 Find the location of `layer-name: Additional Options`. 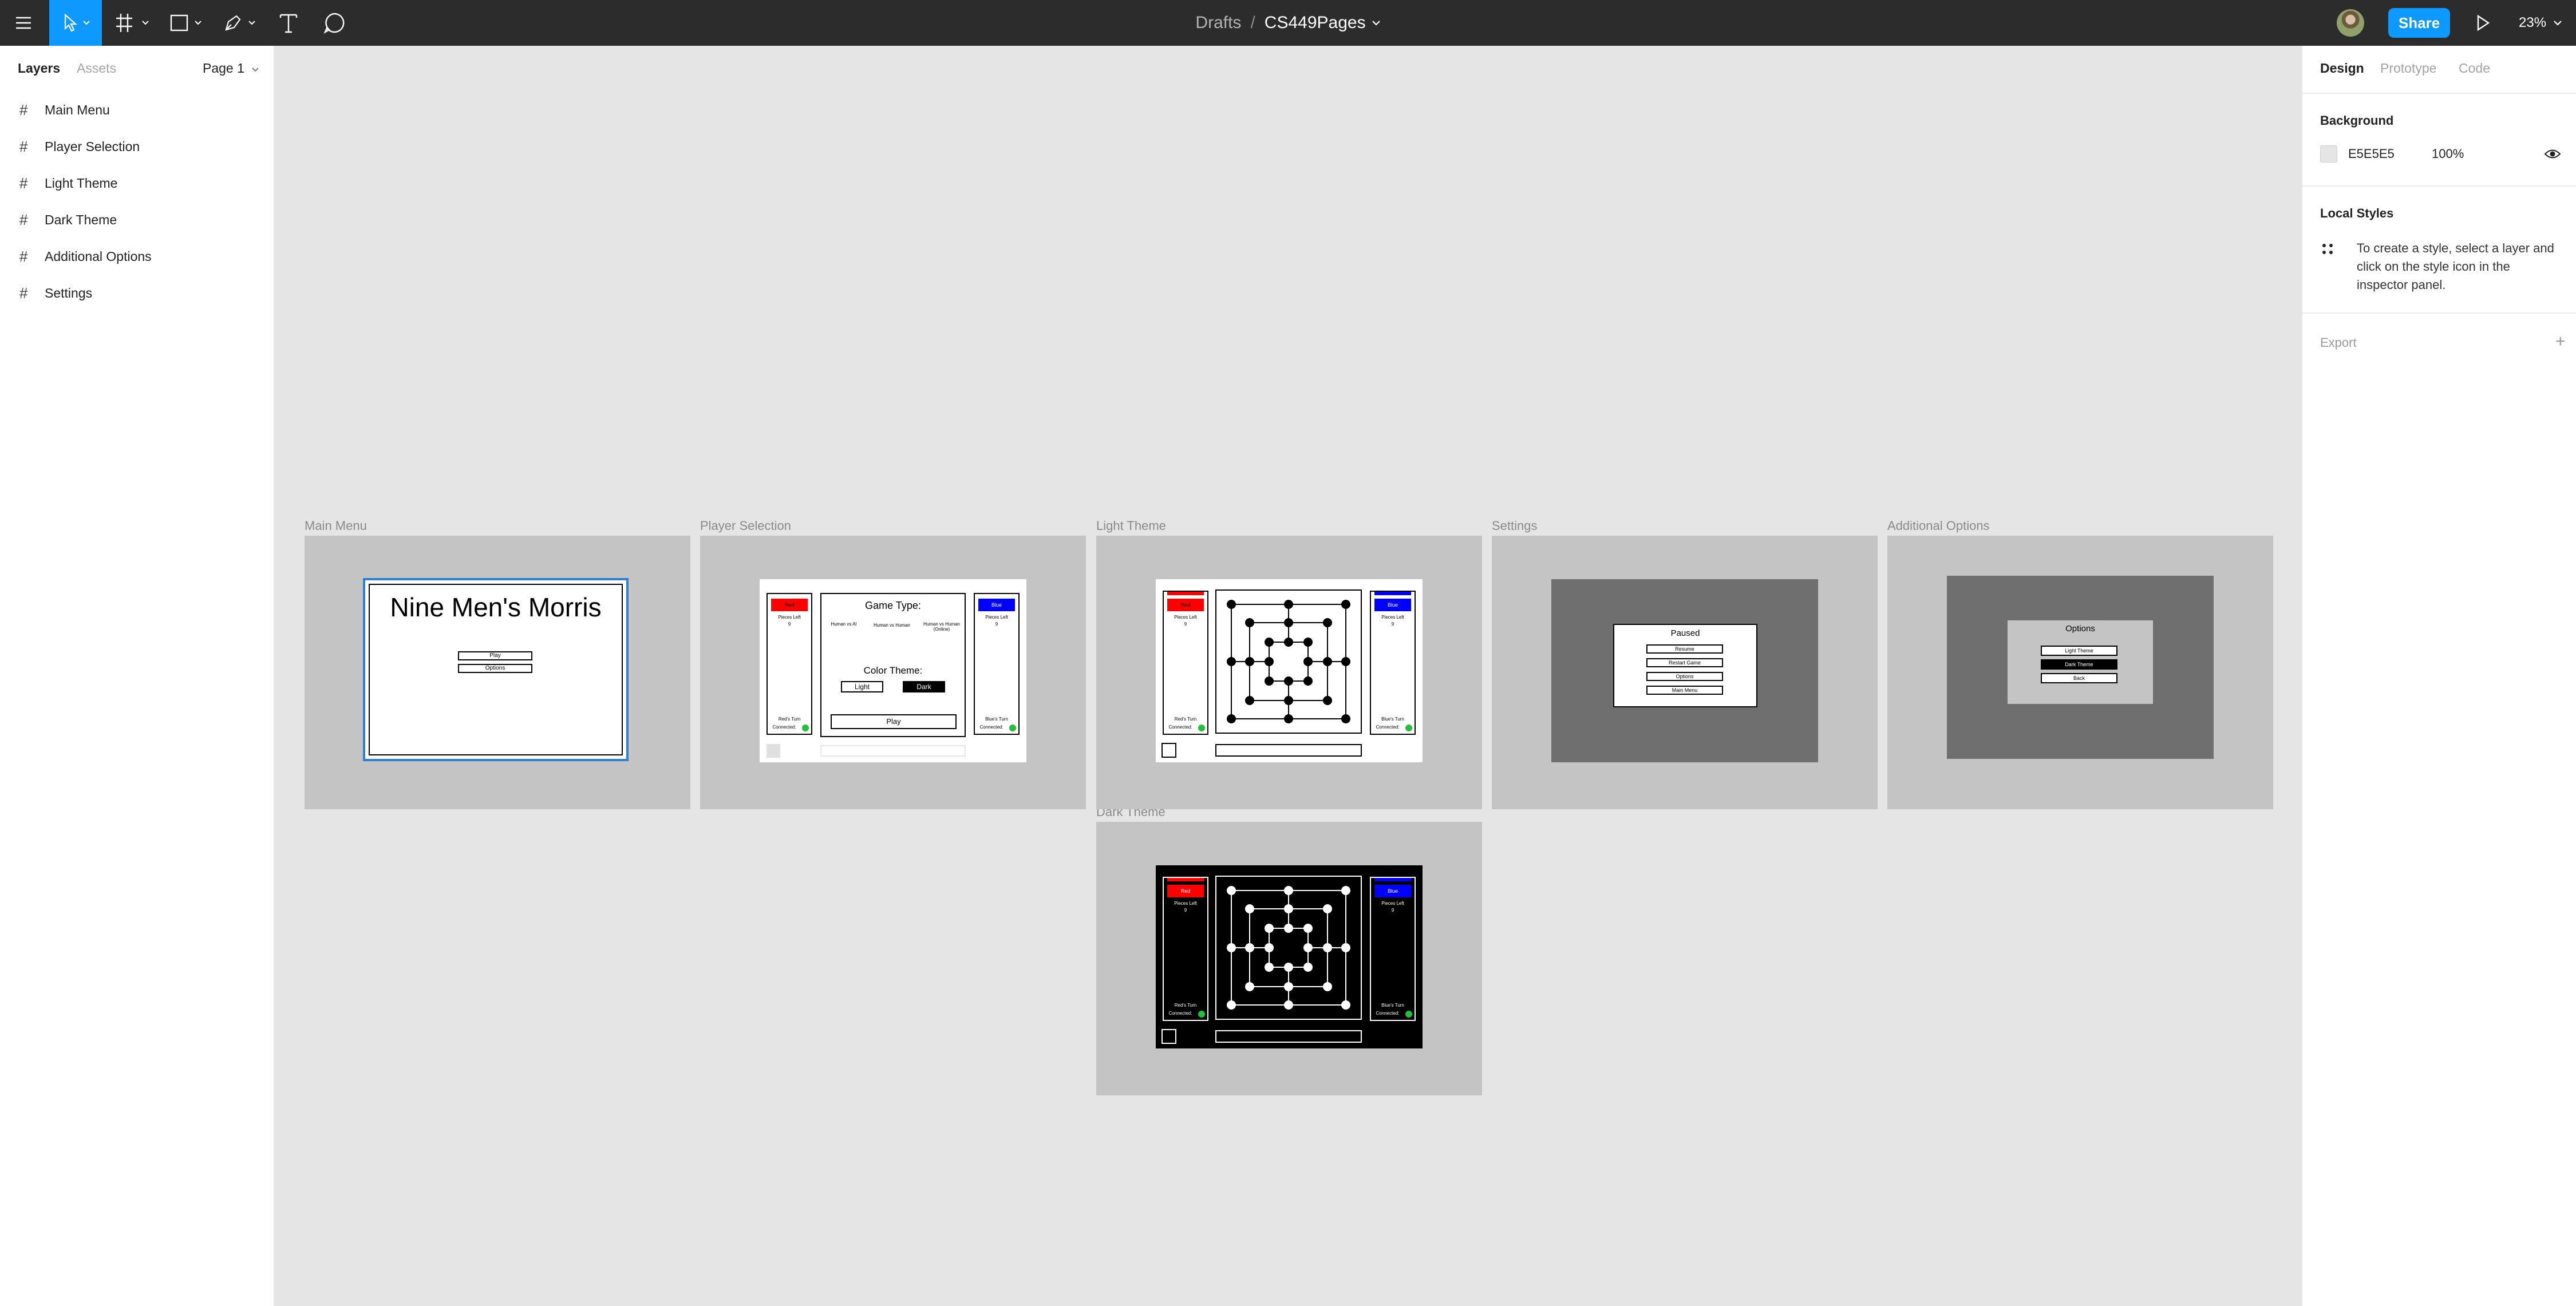

layer-name: Additional Options is located at coordinates (98, 256).